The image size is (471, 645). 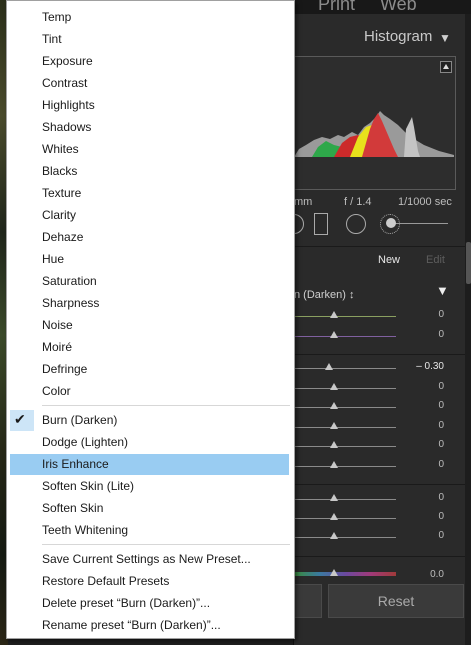 What do you see at coordinates (429, 366) in the screenshot?
I see `slider-value: – 0.30` at bounding box center [429, 366].